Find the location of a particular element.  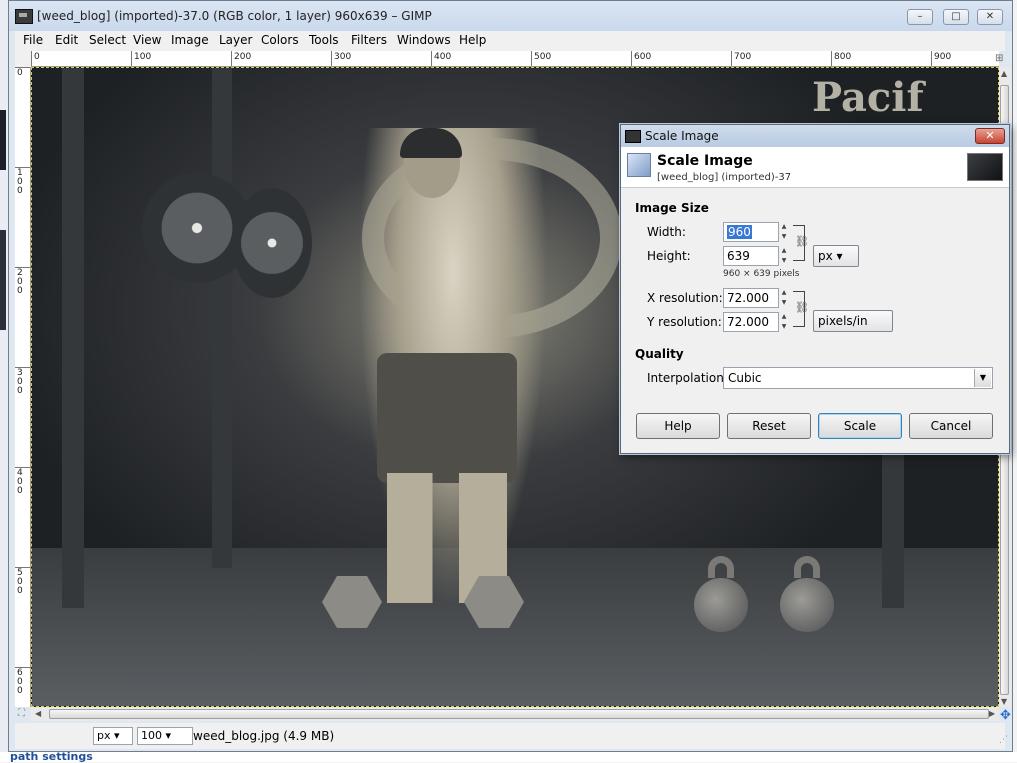

status-file-info: weed_blog.jpg (4.9 MB) is located at coordinates (264, 736).